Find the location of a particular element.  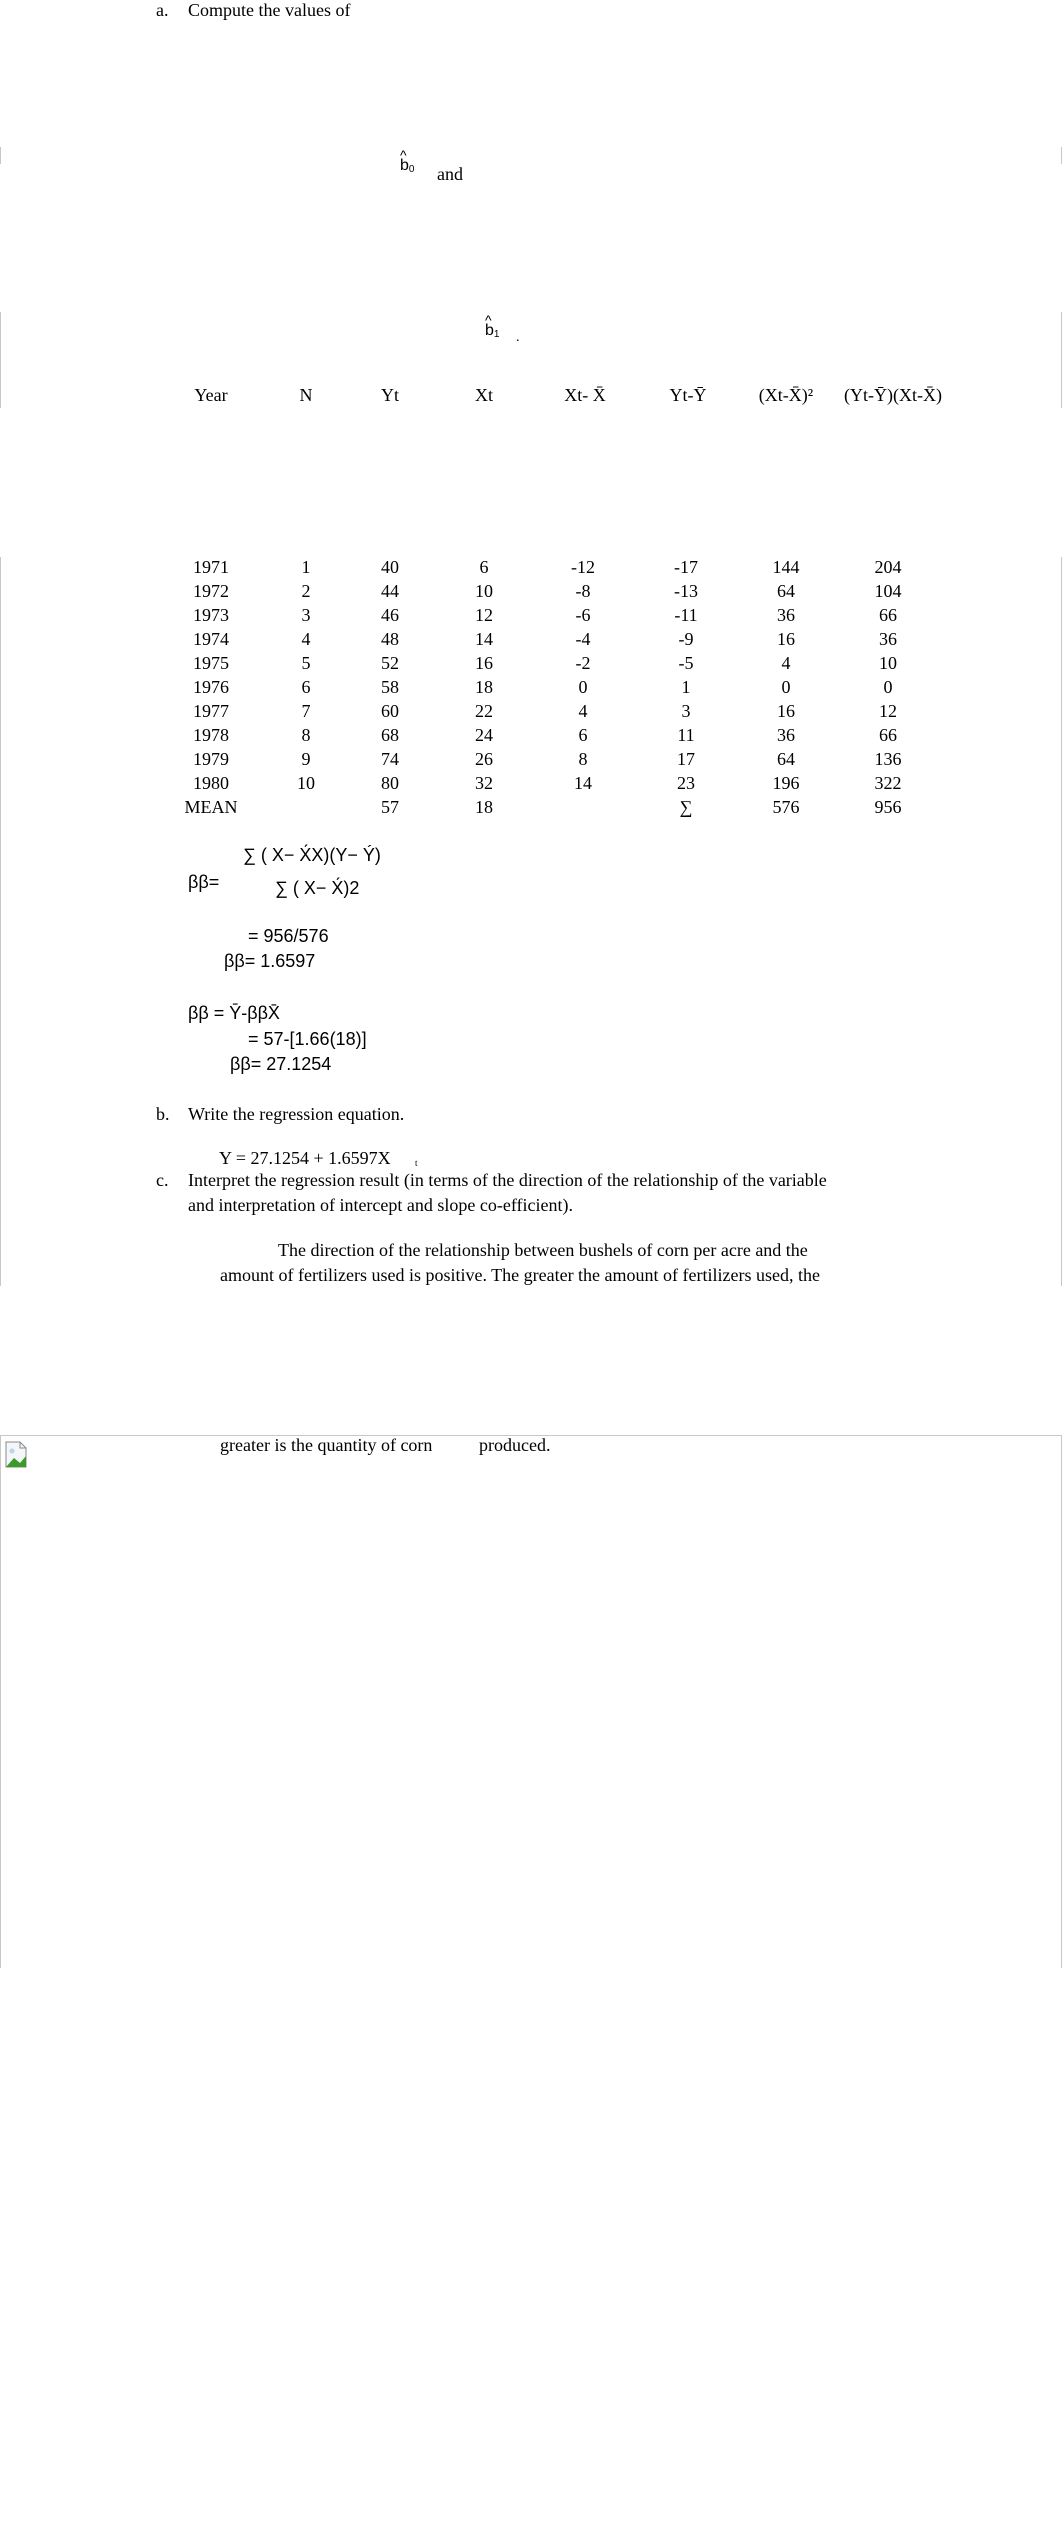

table-cell: -2 is located at coordinates (583, 663).